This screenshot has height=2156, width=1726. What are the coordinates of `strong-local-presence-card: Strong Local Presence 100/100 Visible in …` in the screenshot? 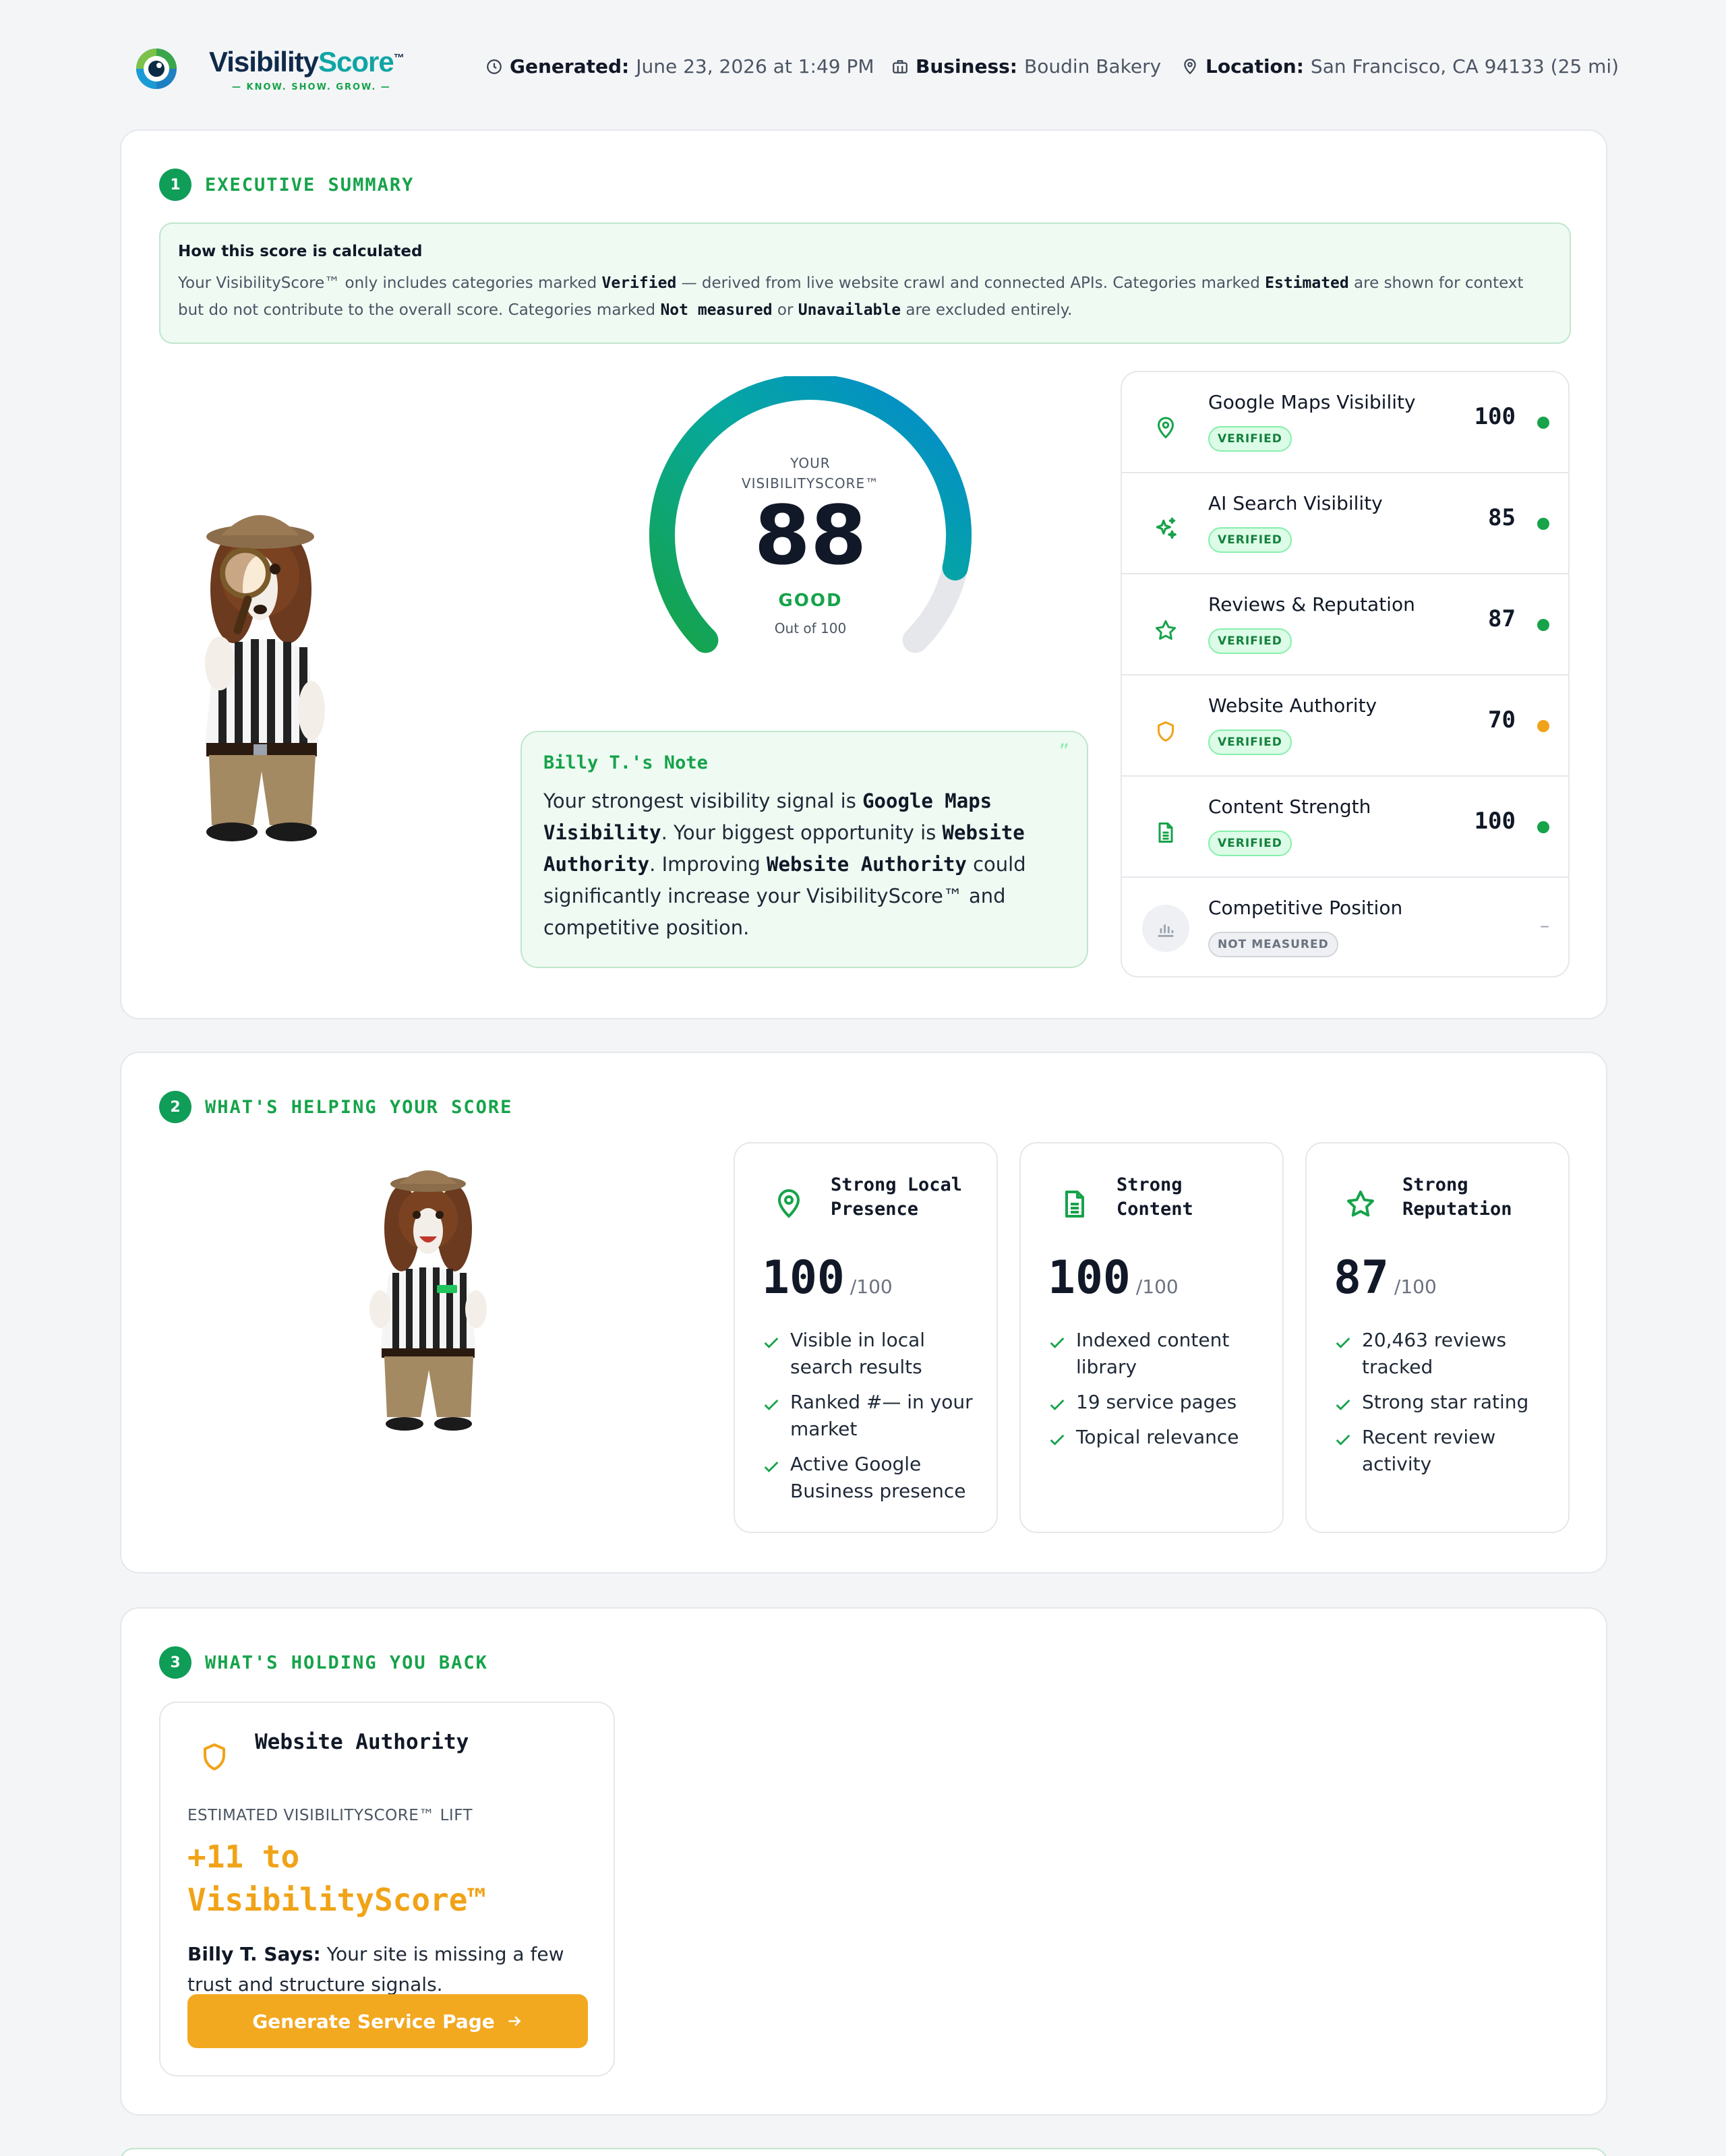 It's located at (866, 1337).